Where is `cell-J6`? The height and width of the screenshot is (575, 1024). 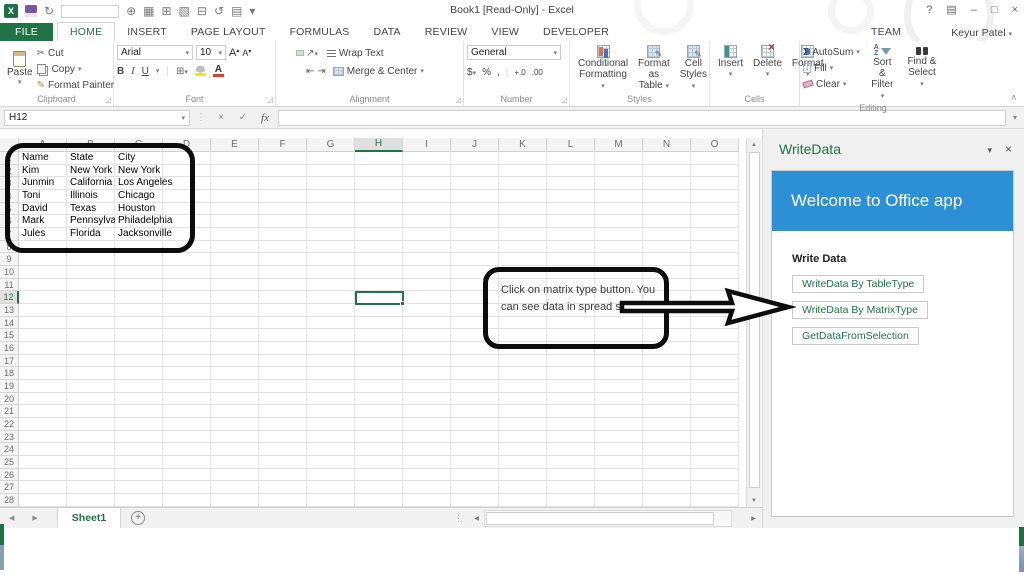
cell-J6 is located at coordinates (475, 221).